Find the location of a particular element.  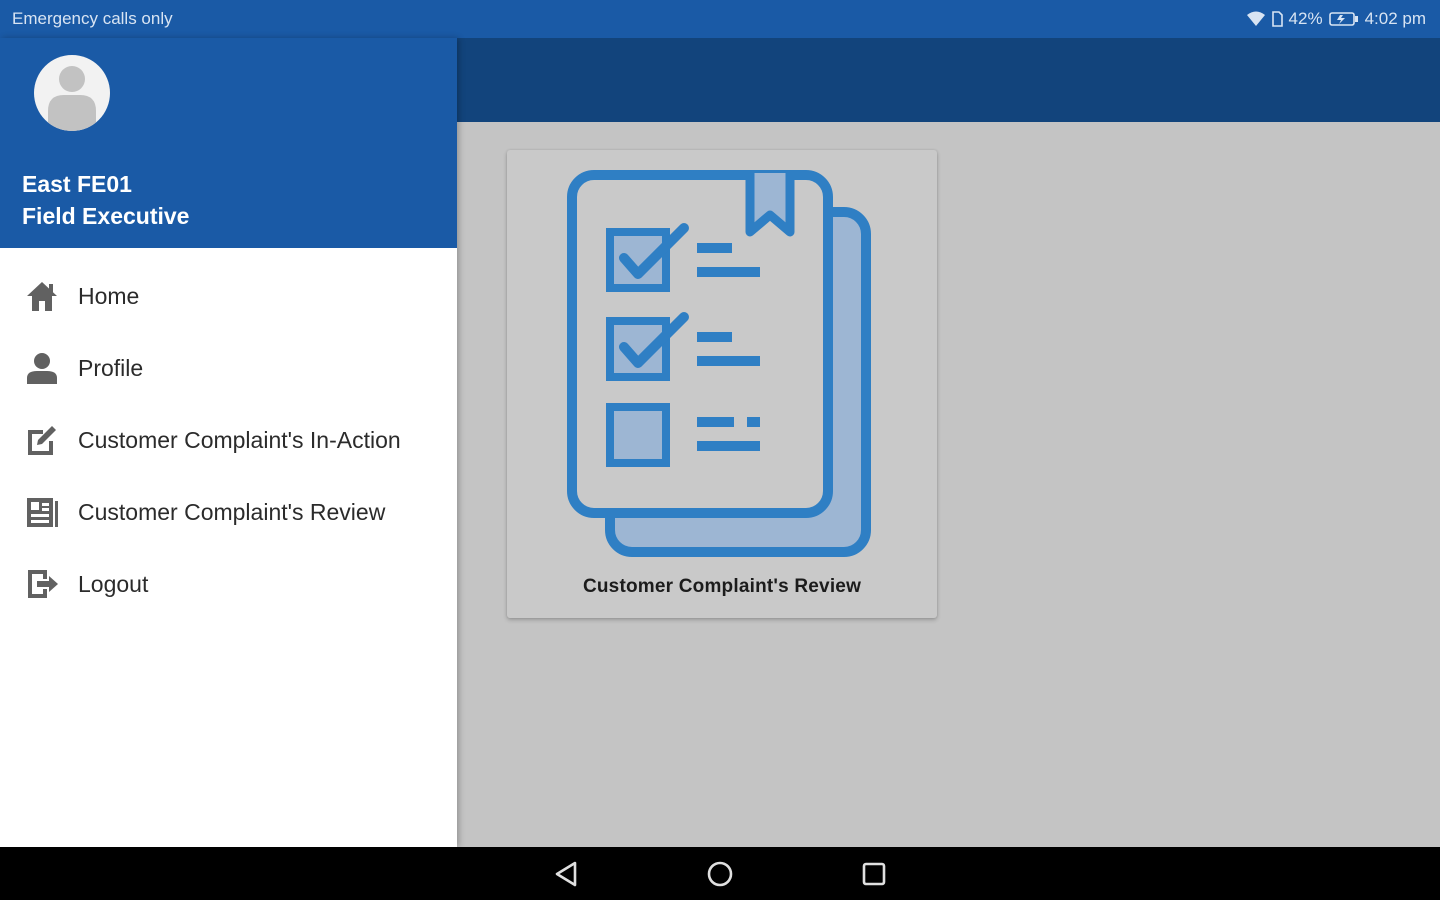

menu-item-label: Profile is located at coordinates (111, 367).